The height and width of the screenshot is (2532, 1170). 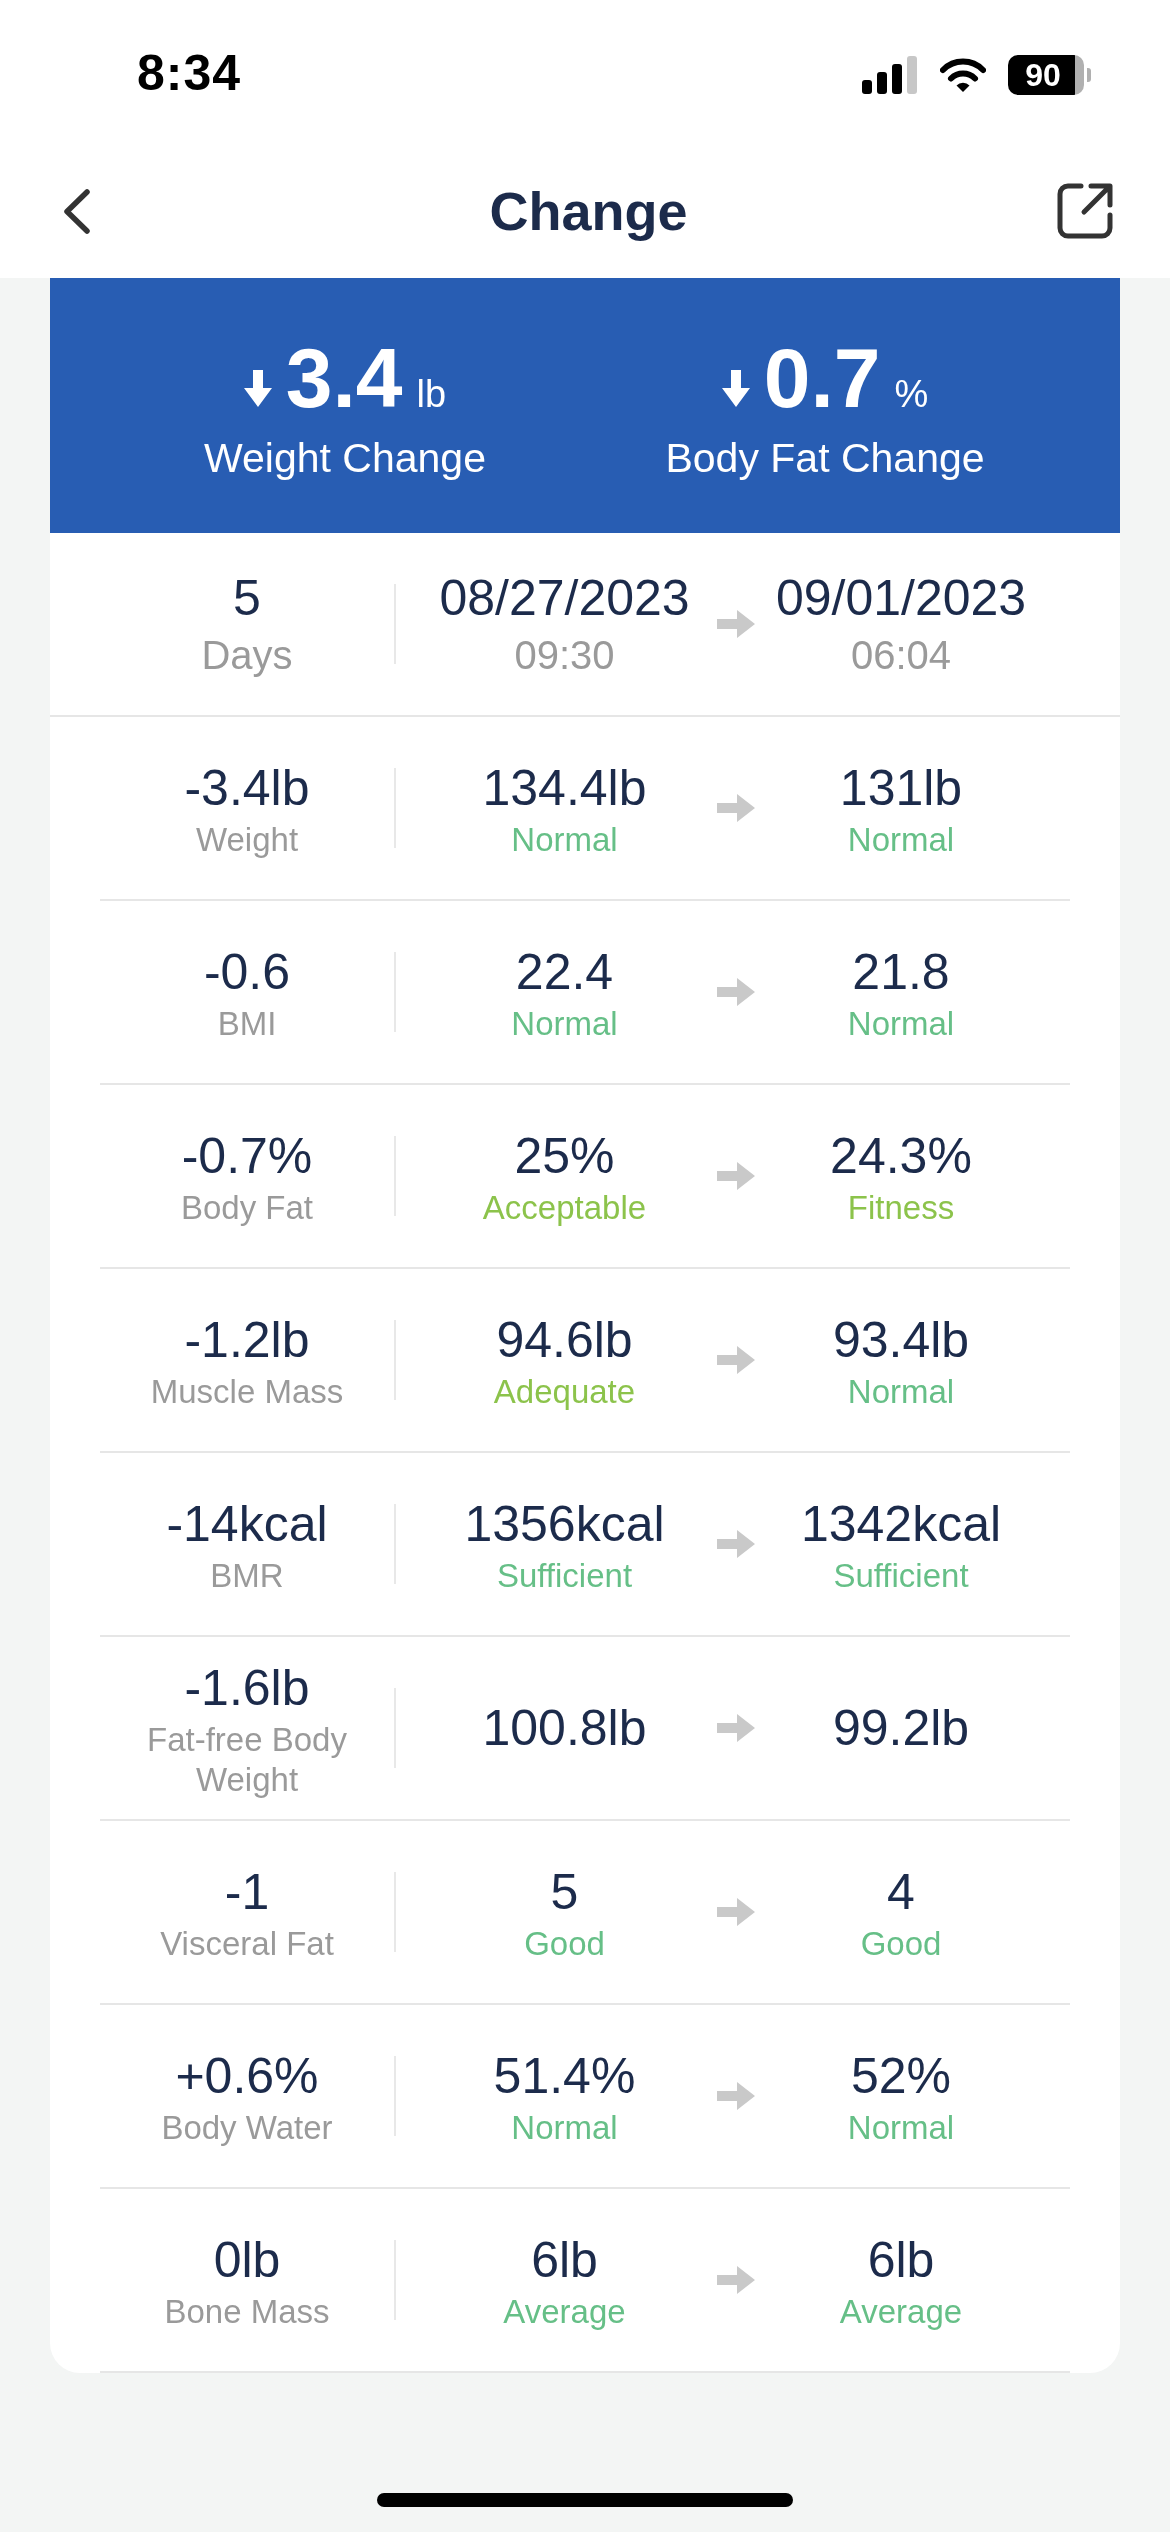 I want to click on after-value: 131lb, so click(x=901, y=788).